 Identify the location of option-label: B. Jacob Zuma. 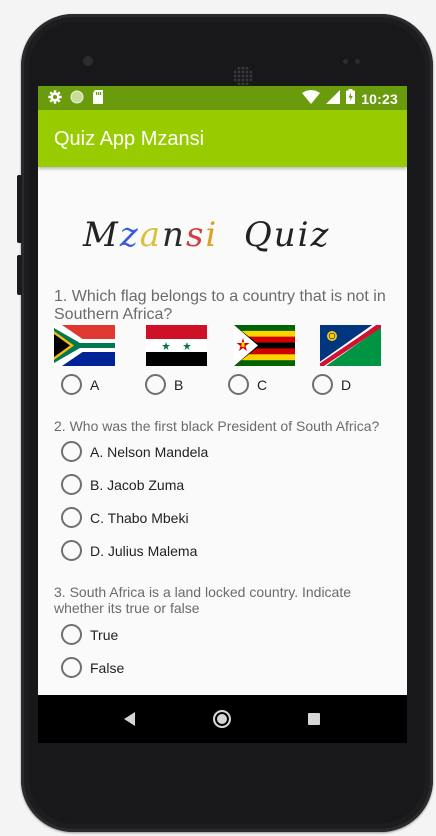
(137, 484).